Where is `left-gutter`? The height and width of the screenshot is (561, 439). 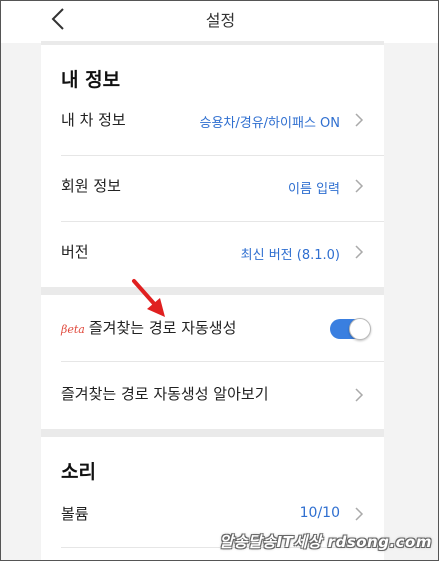 left-gutter is located at coordinates (21, 280).